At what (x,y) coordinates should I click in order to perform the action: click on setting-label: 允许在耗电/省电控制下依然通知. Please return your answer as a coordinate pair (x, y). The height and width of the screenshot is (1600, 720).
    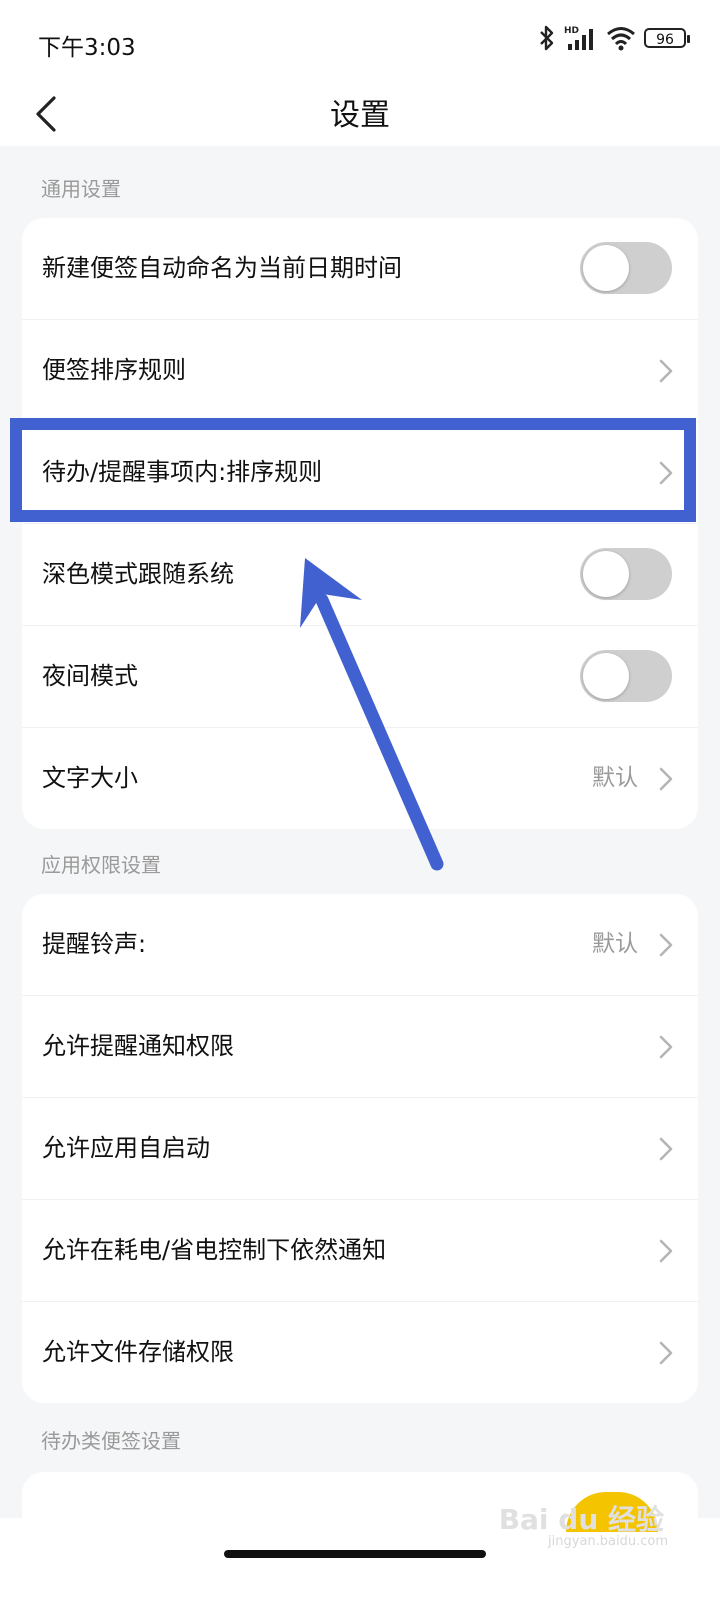
    Looking at the image, I should click on (214, 1250).